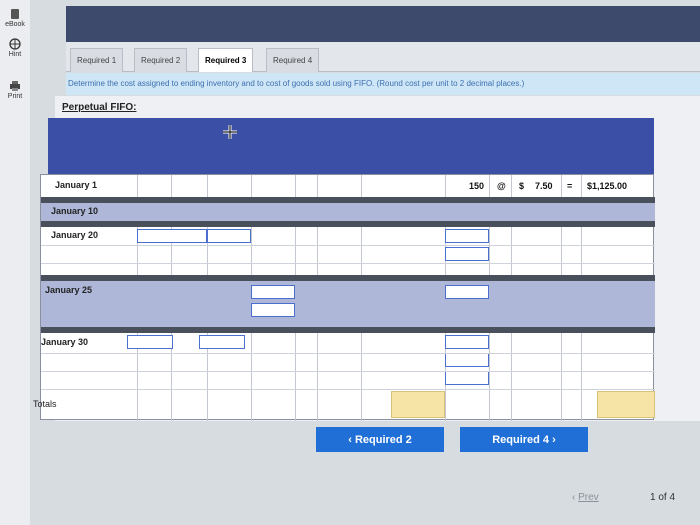 The width and height of the screenshot is (700, 525). Describe the element at coordinates (76, 185) in the screenshot. I see `row-label: January 1` at that location.